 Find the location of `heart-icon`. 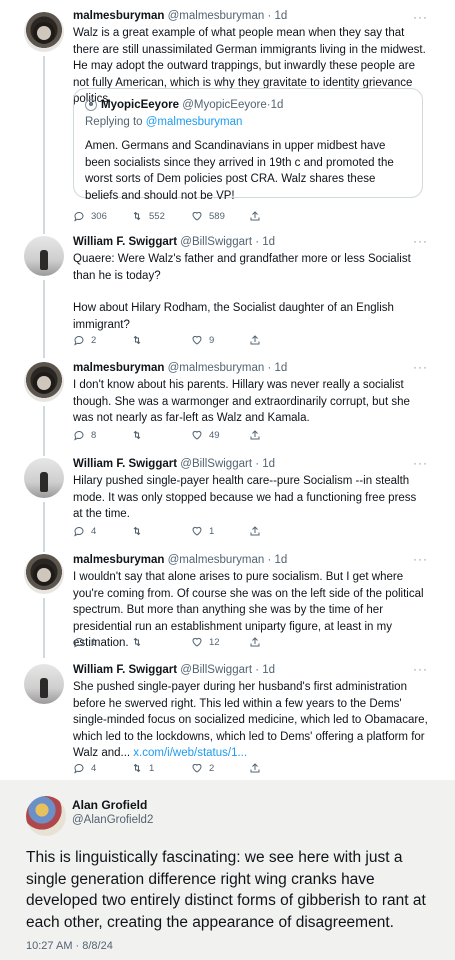

heart-icon is located at coordinates (197, 531).